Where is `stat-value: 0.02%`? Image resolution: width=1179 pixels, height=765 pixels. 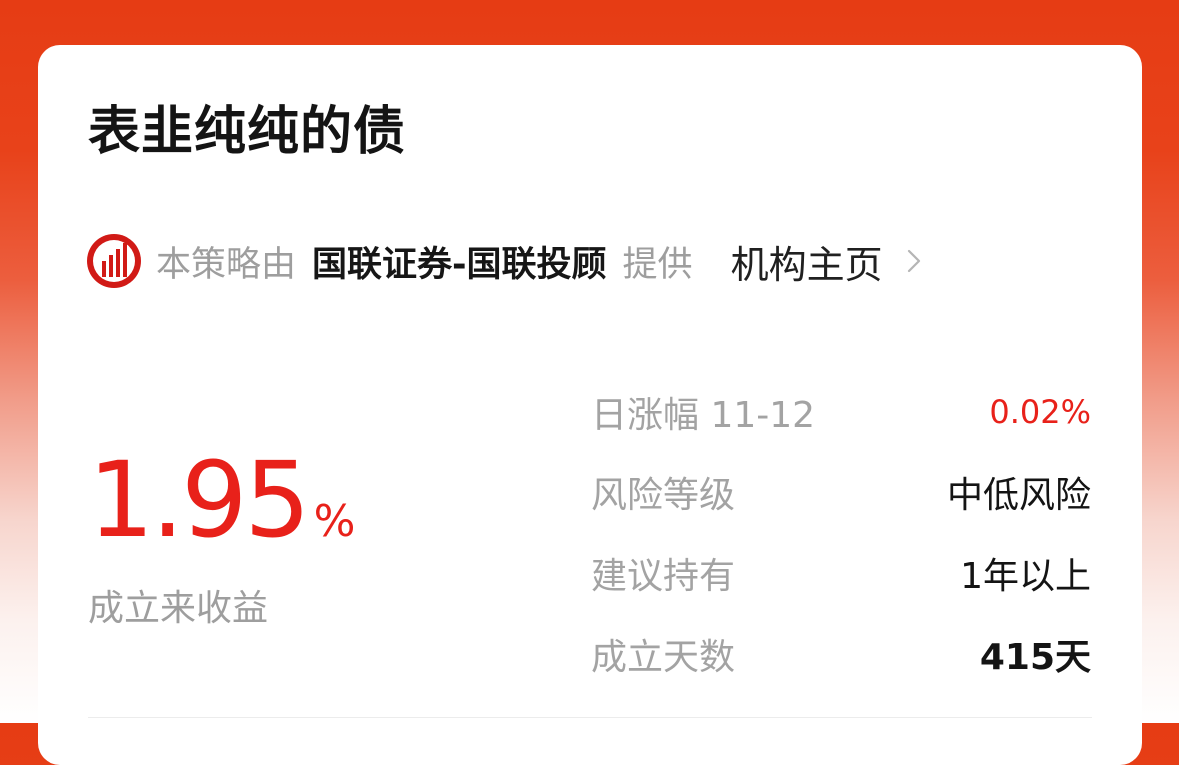
stat-value: 0.02% is located at coordinates (1040, 412).